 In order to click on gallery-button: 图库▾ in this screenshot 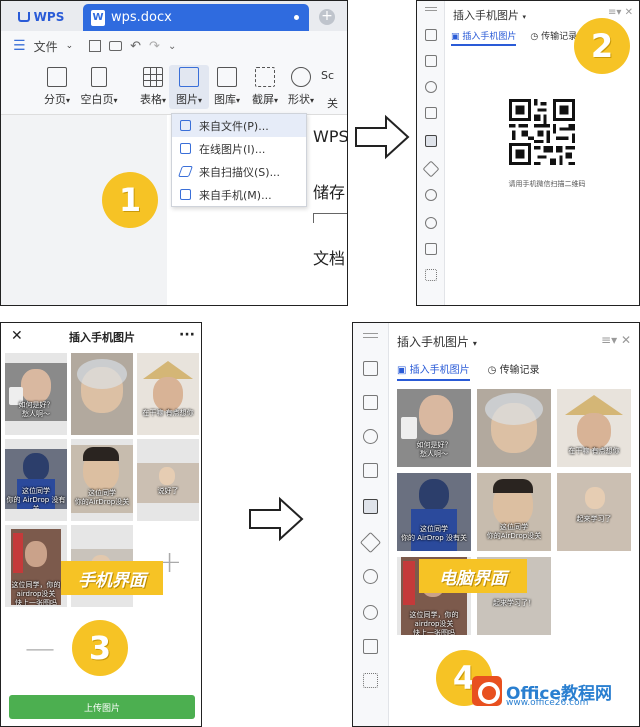, I will do `click(227, 87)`.